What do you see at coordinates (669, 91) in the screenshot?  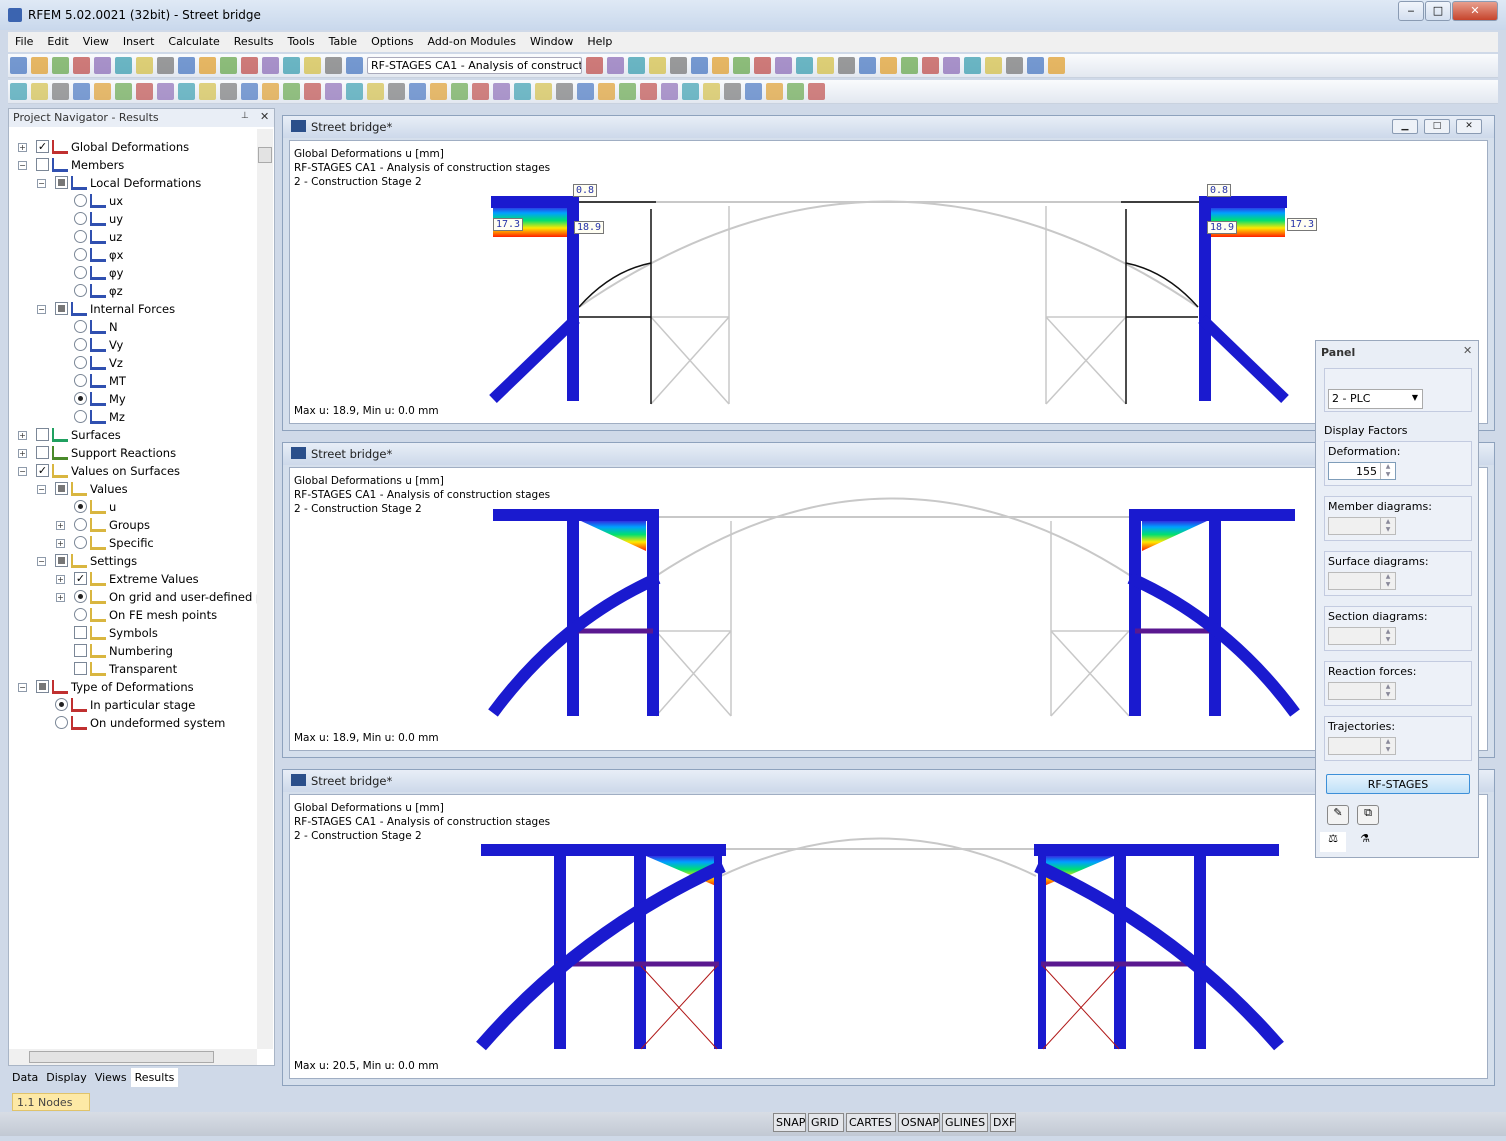 I see `support-show-icon` at bounding box center [669, 91].